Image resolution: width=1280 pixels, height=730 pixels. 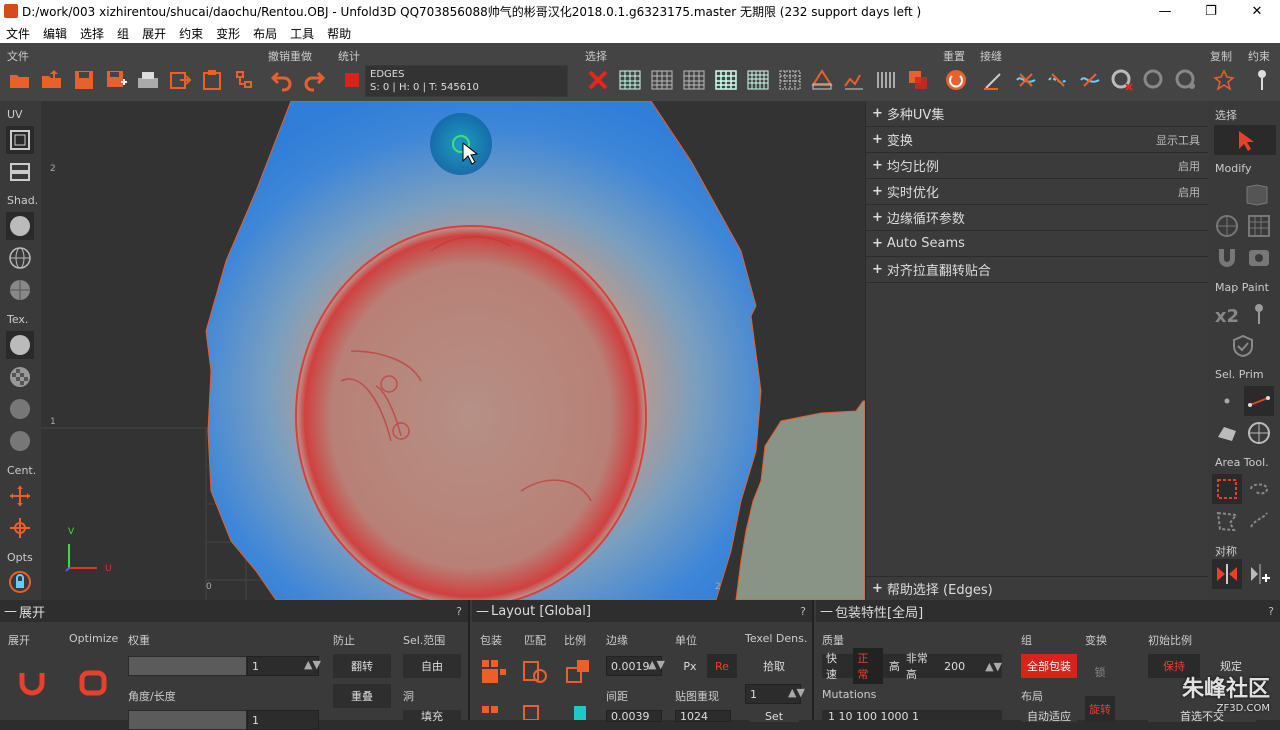 What do you see at coordinates (1227, 433) in the screenshot?
I see `island-mode-icon` at bounding box center [1227, 433].